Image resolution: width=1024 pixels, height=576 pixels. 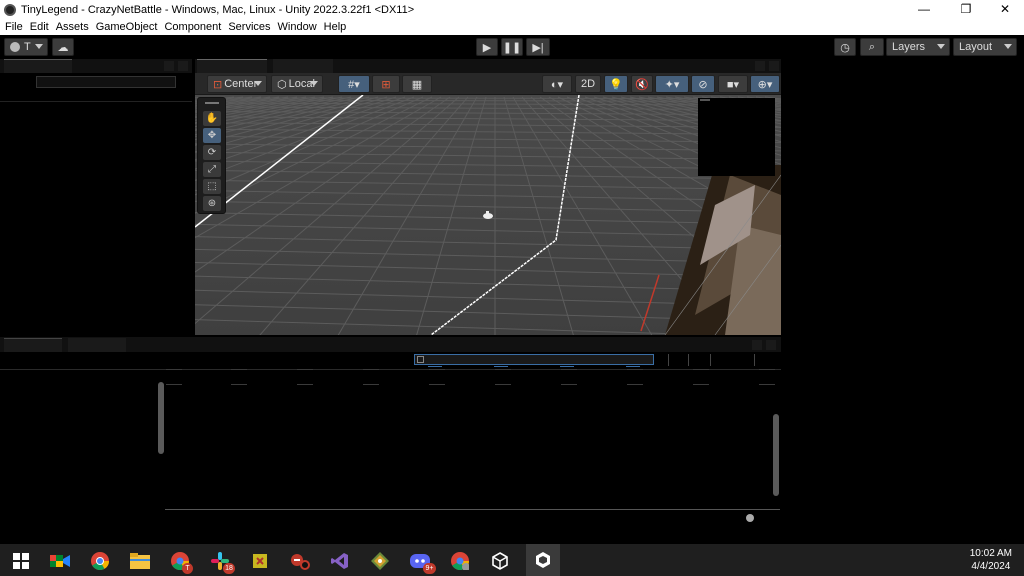 What do you see at coordinates (140, 561) in the screenshot?
I see `file-explorer-icon` at bounding box center [140, 561].